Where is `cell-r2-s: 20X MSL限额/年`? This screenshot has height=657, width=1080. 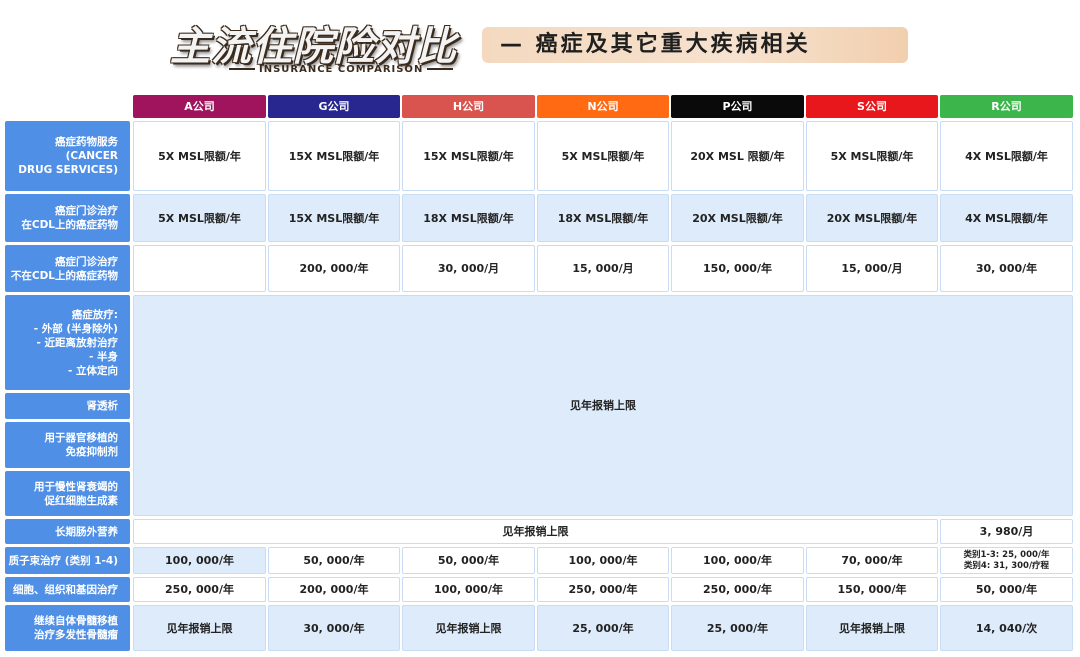
cell-r2-s: 20X MSL限额/年 is located at coordinates (872, 218).